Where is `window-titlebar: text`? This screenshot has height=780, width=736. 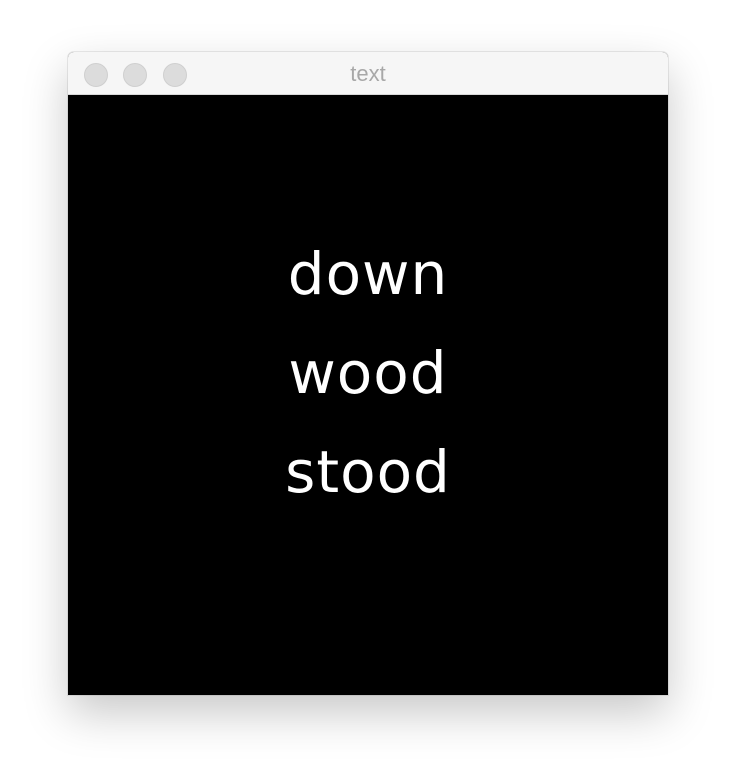 window-titlebar: text is located at coordinates (368, 73).